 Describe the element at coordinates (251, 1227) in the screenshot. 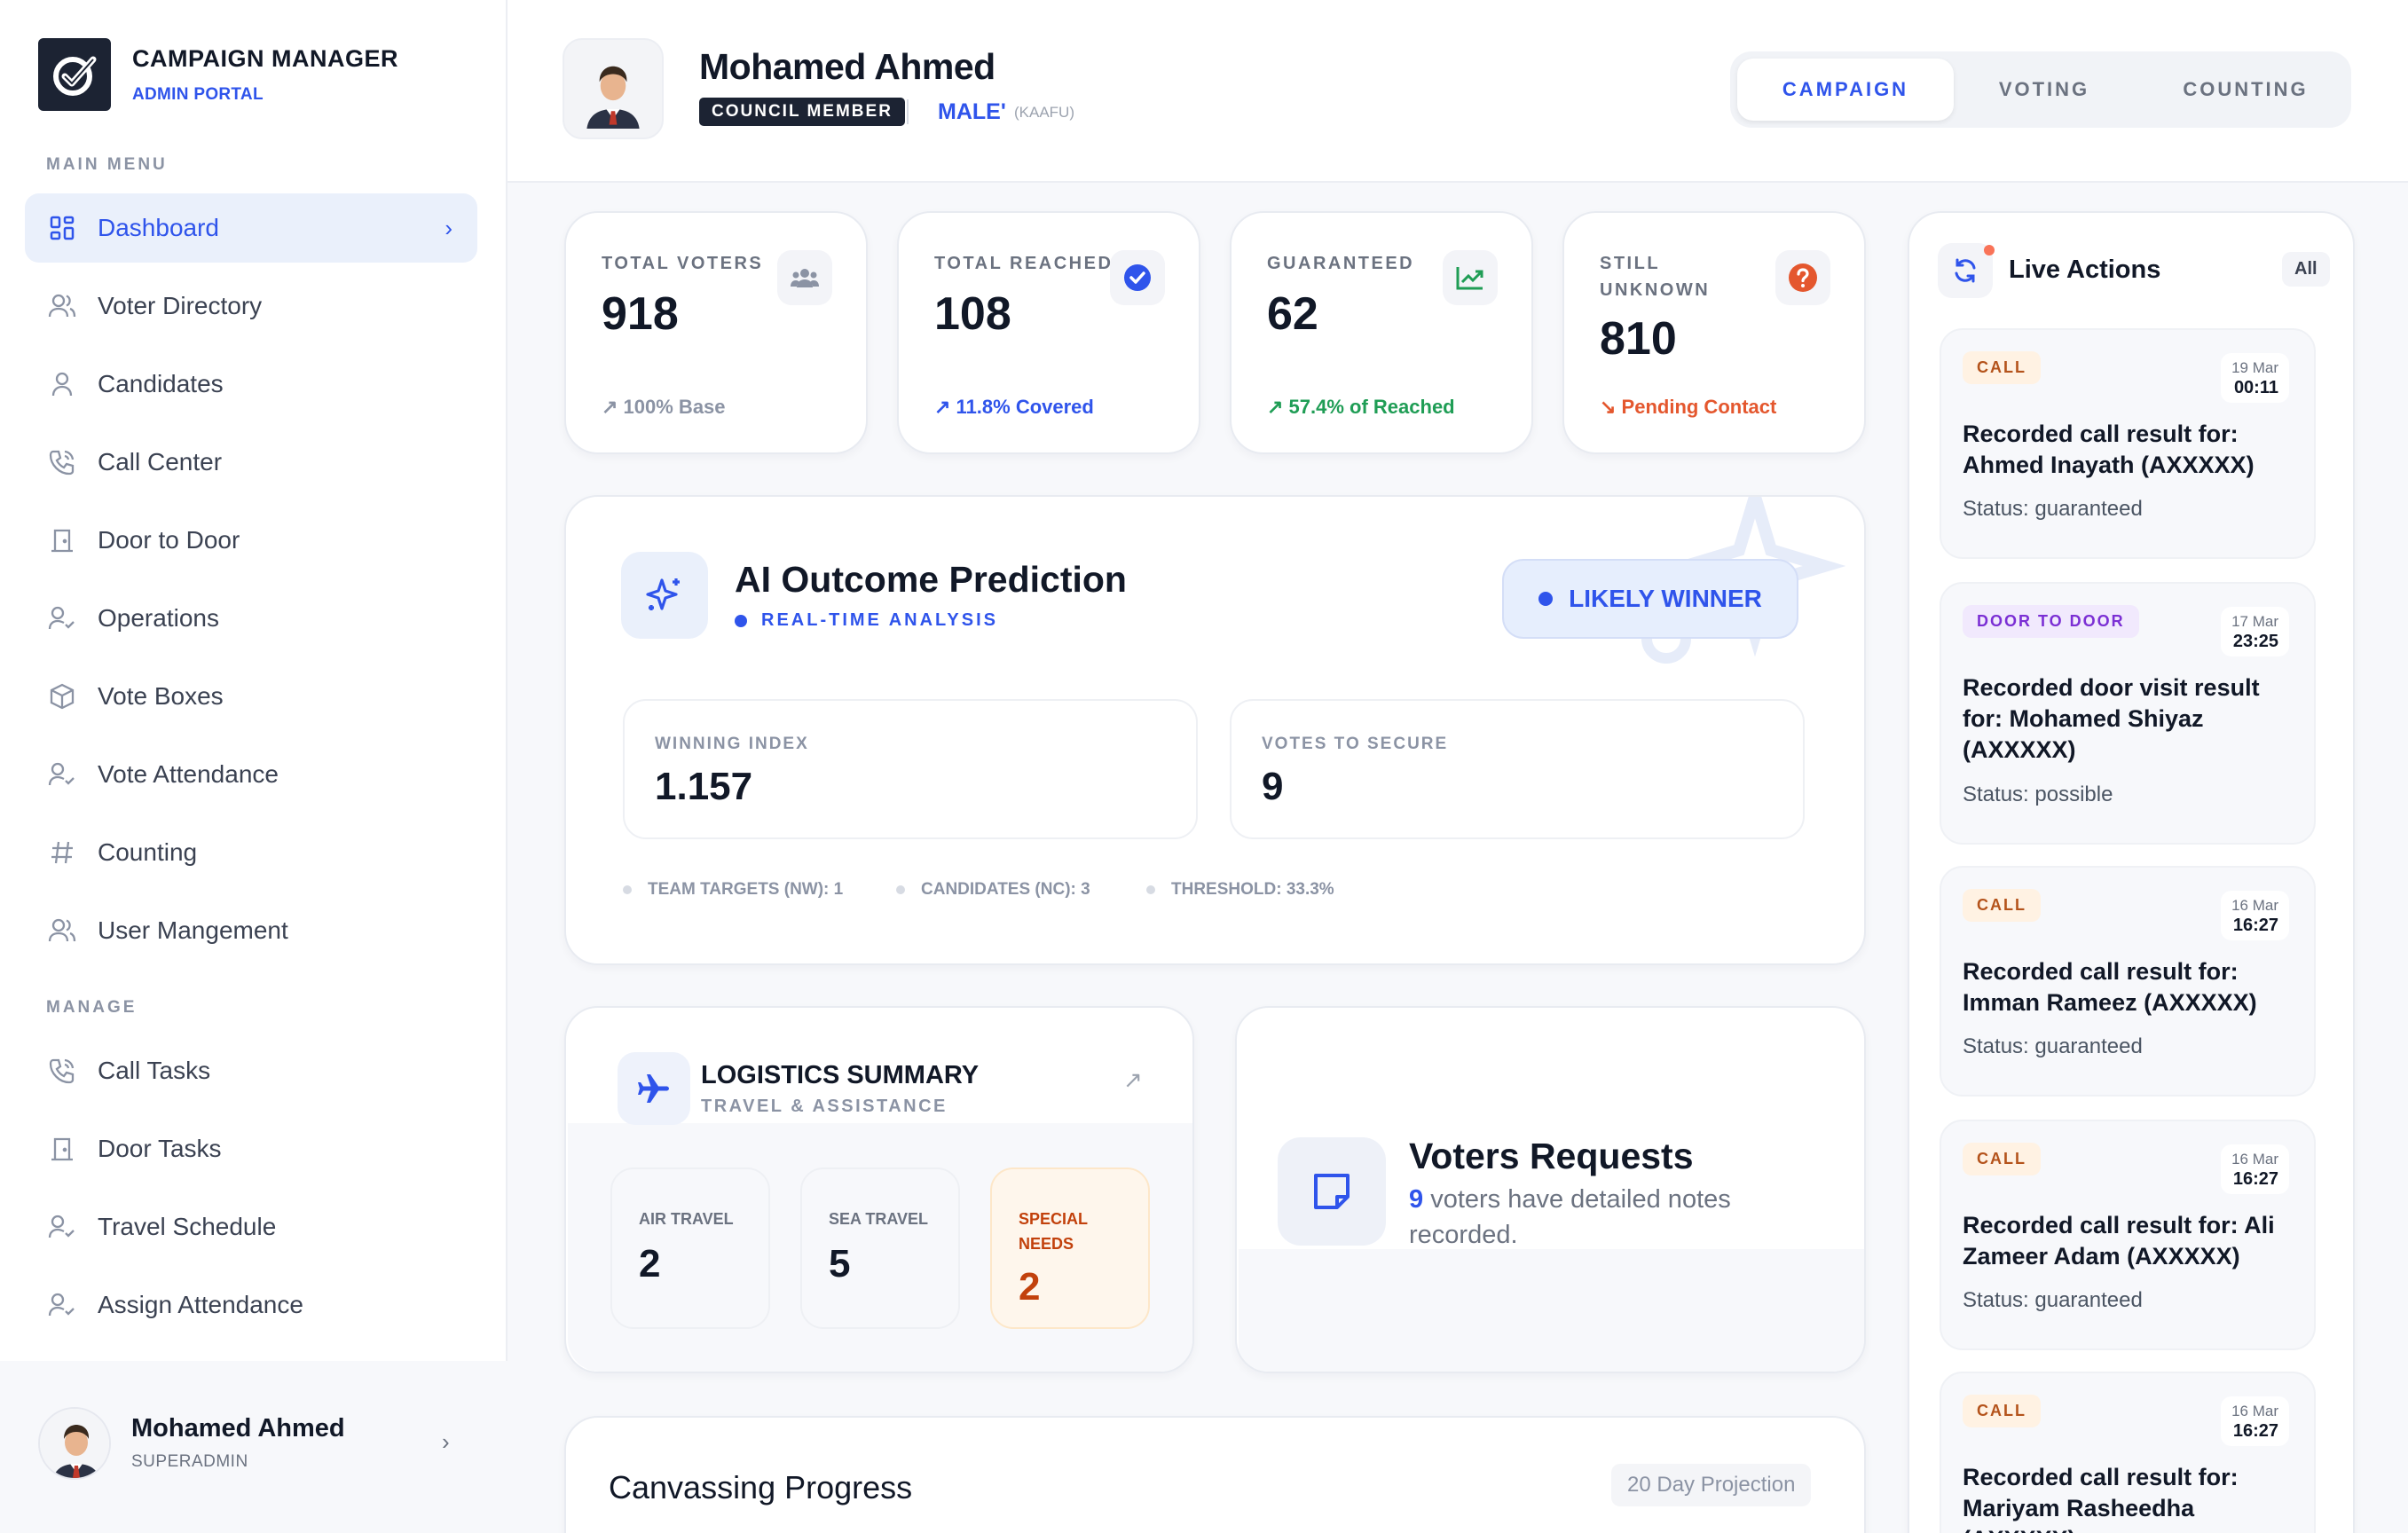

I see `sidebar-item-travel-schedule: Travel Schedule` at that location.